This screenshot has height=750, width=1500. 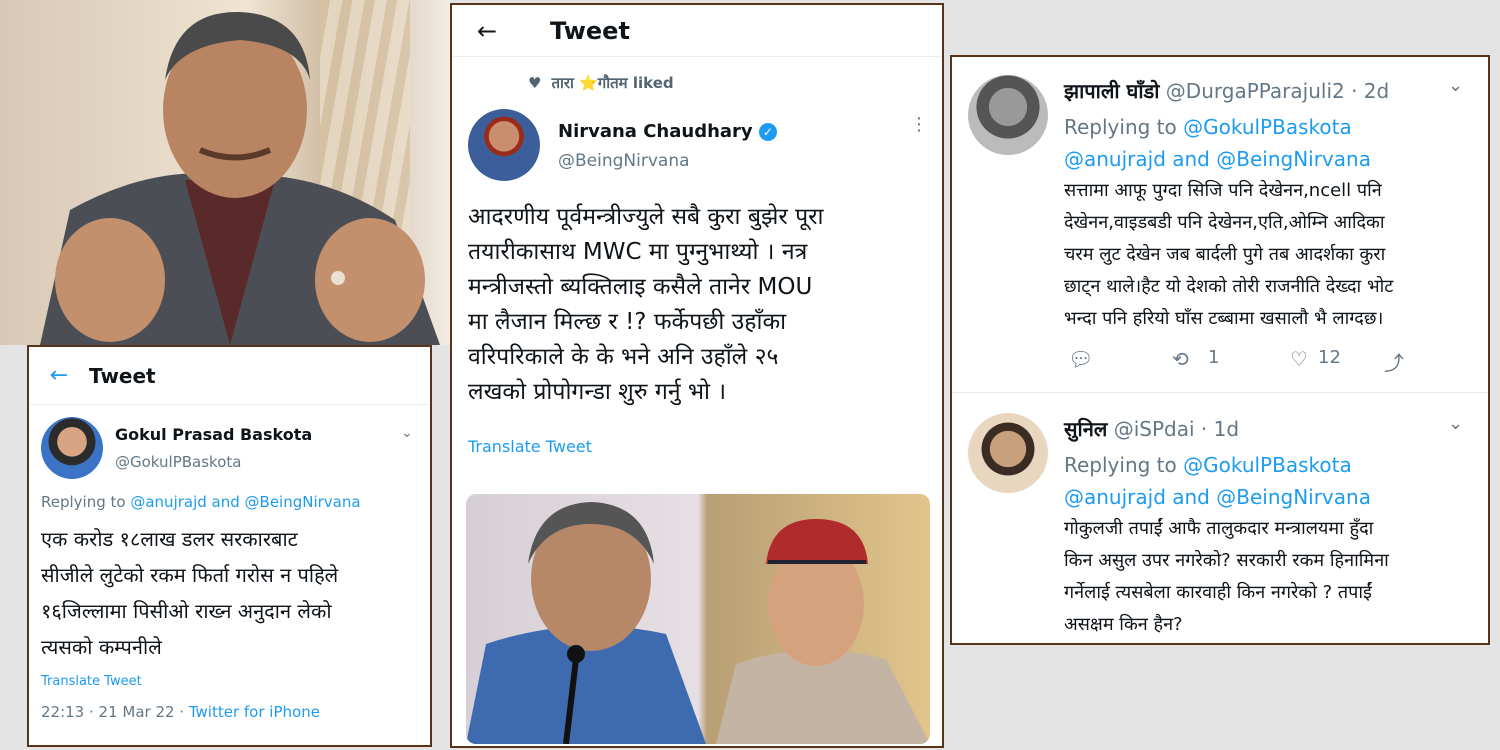 What do you see at coordinates (1180, 359) in the screenshot?
I see `retweet-icon: ⟲` at bounding box center [1180, 359].